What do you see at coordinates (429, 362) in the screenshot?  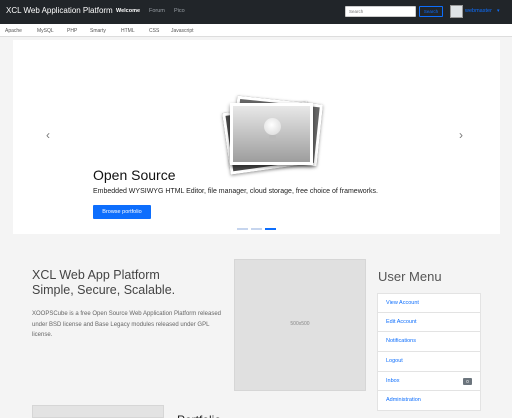 I see `menu-item-logout: Logout` at bounding box center [429, 362].